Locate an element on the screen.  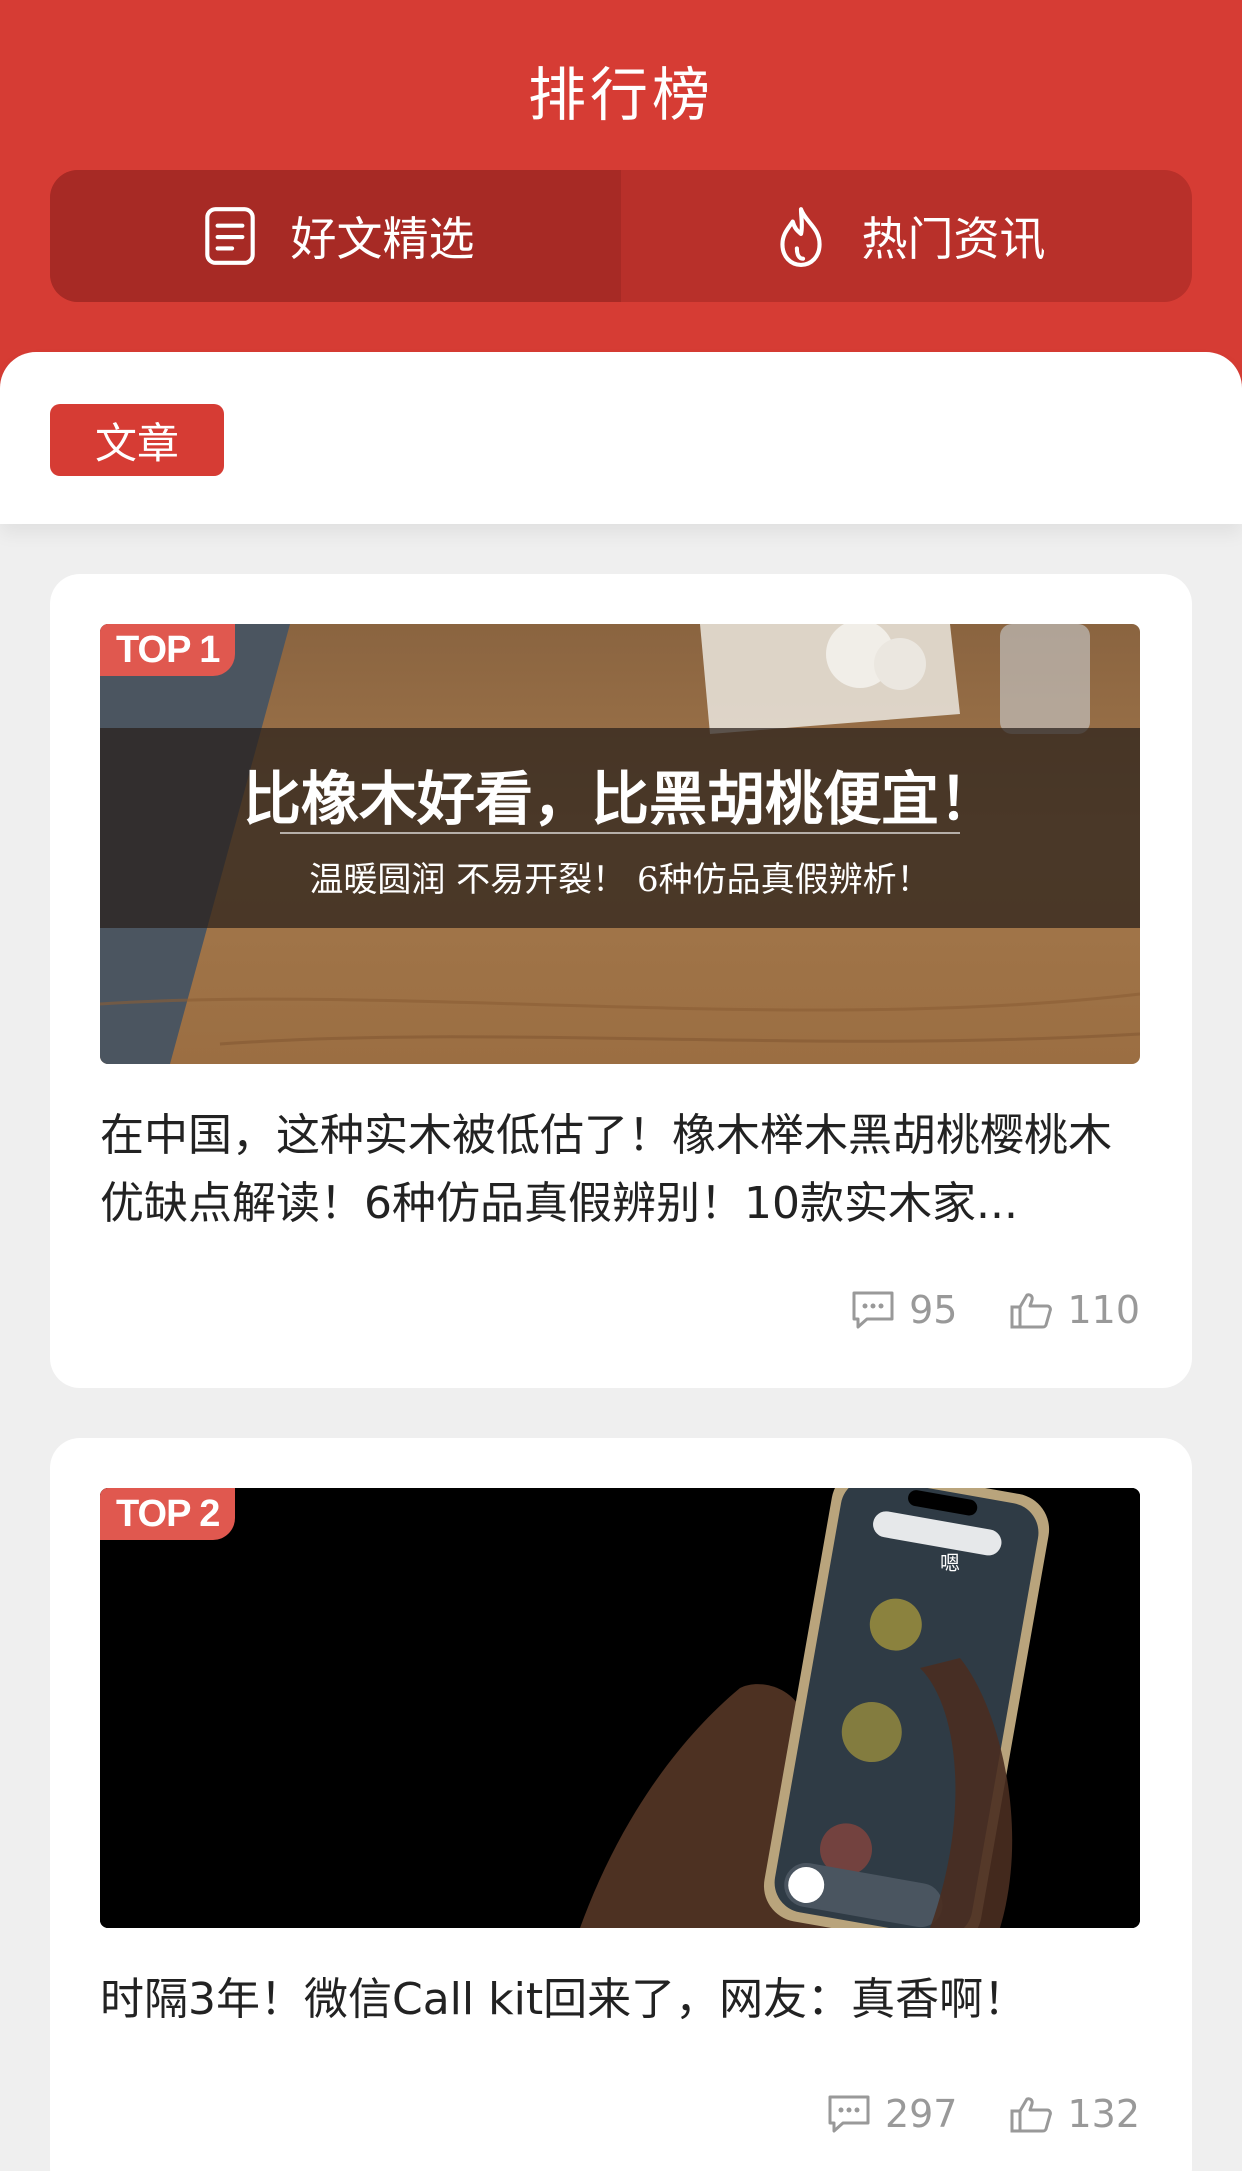
tab-label: 热门资讯 is located at coordinates (953, 239).